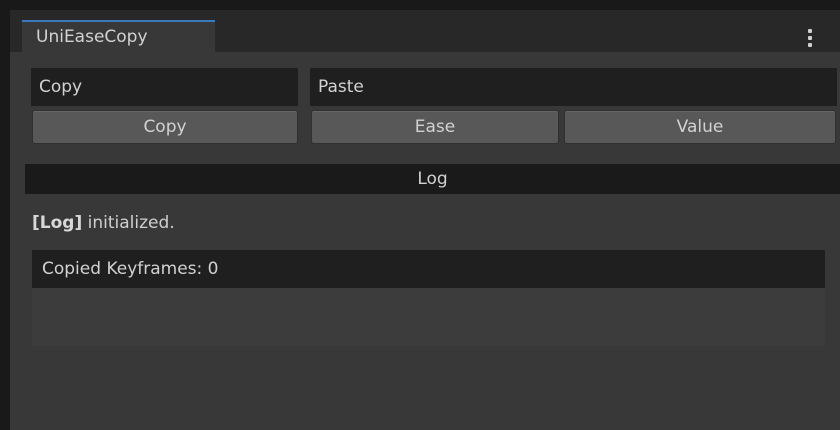  What do you see at coordinates (92, 37) in the screenshot?
I see `tab-title: UniEaseCopy` at bounding box center [92, 37].